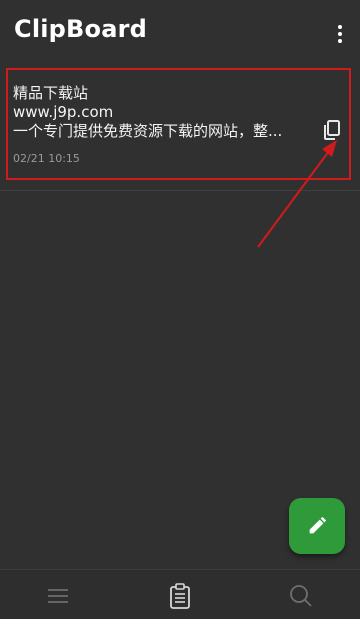 The height and width of the screenshot is (619, 360). I want to click on menu-icon, so click(58, 596).